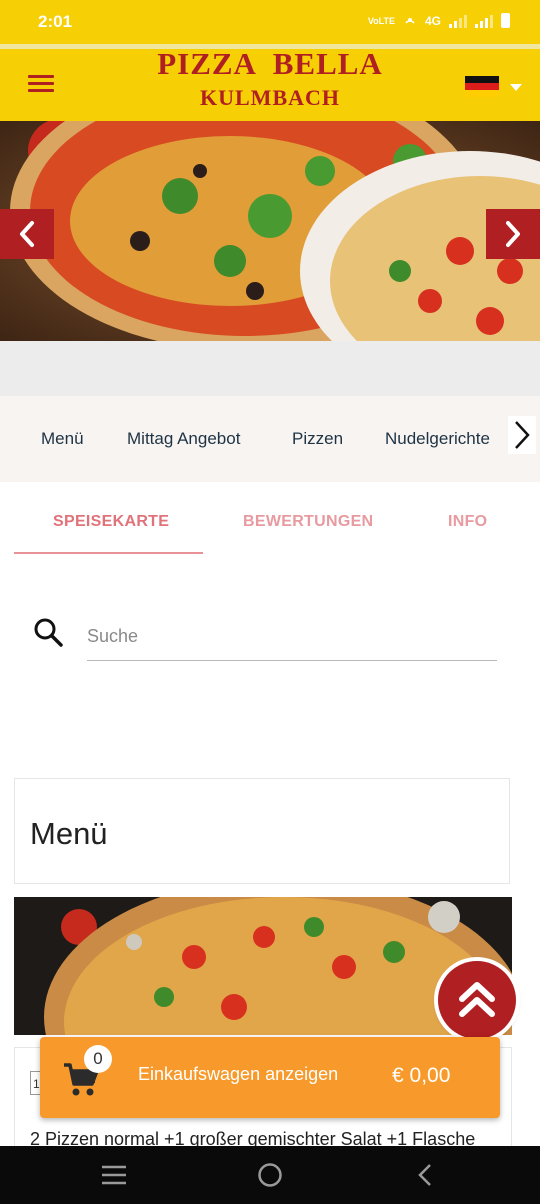 The width and height of the screenshot is (540, 1204). I want to click on double-chevron-up-icon, so click(477, 999).